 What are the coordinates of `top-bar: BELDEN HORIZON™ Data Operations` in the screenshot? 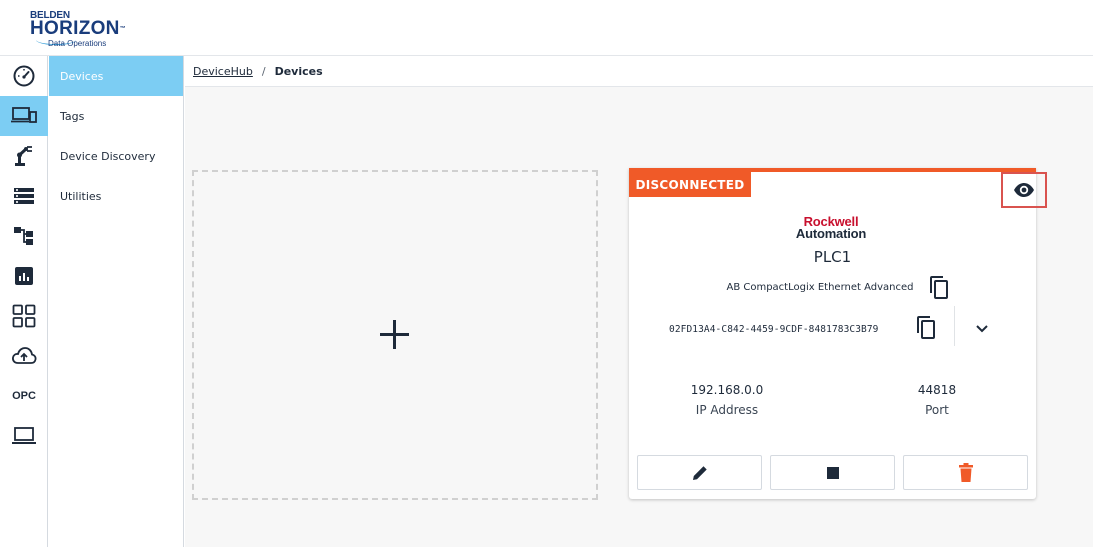 It's located at (546, 28).